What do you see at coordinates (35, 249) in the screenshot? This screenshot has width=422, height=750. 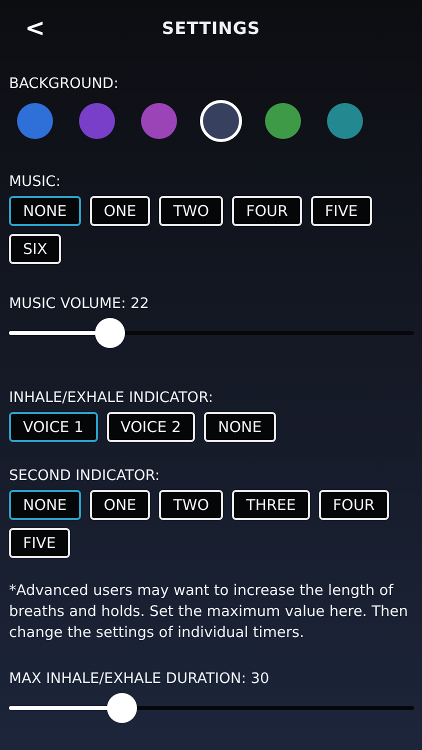 I see `option-button: SIX` at bounding box center [35, 249].